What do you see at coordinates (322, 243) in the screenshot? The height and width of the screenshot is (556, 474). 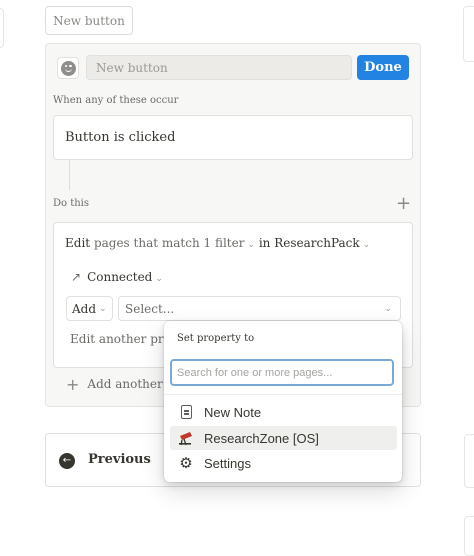 I see `database-dropdown: ResearchPack ⌄` at bounding box center [322, 243].